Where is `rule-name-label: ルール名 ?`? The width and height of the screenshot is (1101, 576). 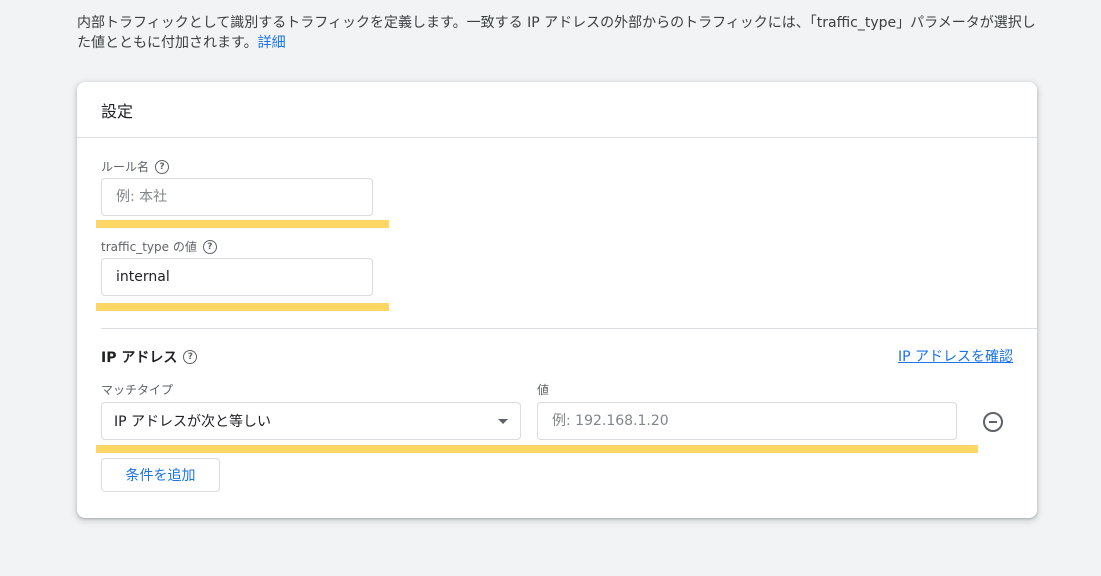
rule-name-label: ルール名 ? is located at coordinates (135, 166).